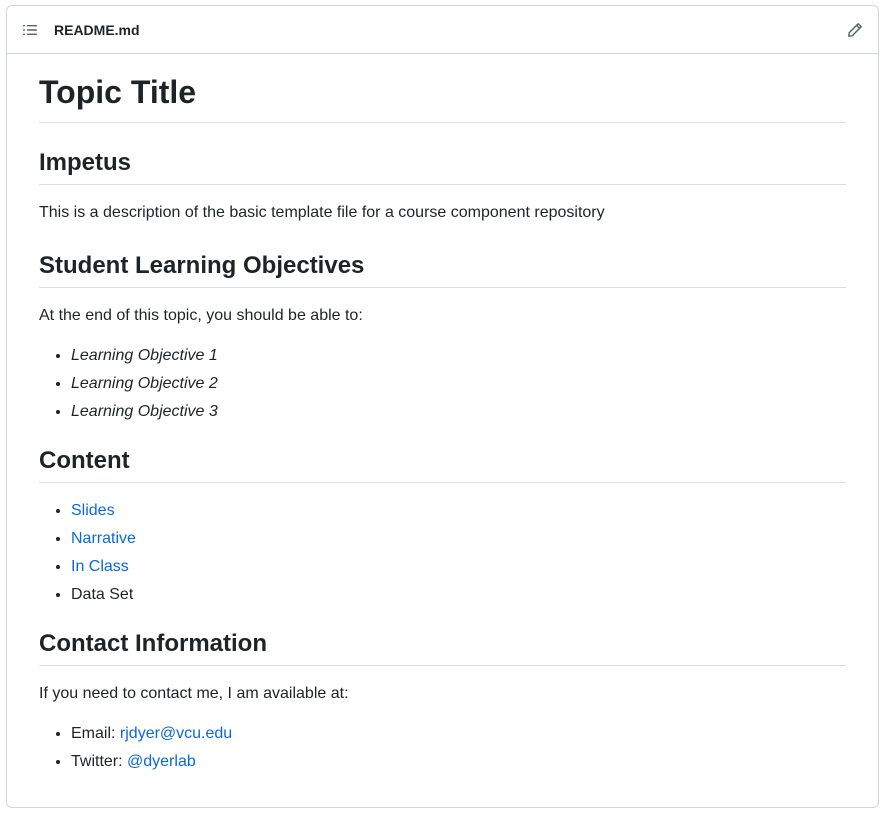 This screenshot has width=891, height=822. What do you see at coordinates (161, 761) in the screenshot?
I see `twitter-link: @dyerlab` at bounding box center [161, 761].